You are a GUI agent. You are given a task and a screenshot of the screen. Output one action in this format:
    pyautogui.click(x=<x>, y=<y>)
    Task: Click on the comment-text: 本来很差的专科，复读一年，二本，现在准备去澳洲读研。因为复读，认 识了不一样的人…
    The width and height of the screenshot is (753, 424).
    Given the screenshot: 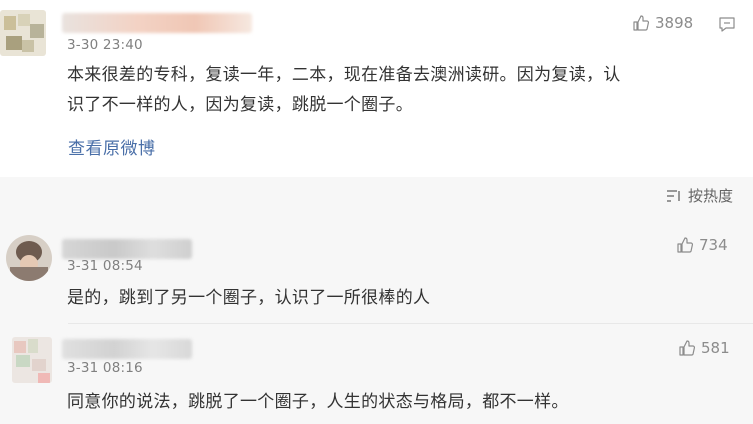 What is the action you would take?
    pyautogui.click(x=344, y=90)
    